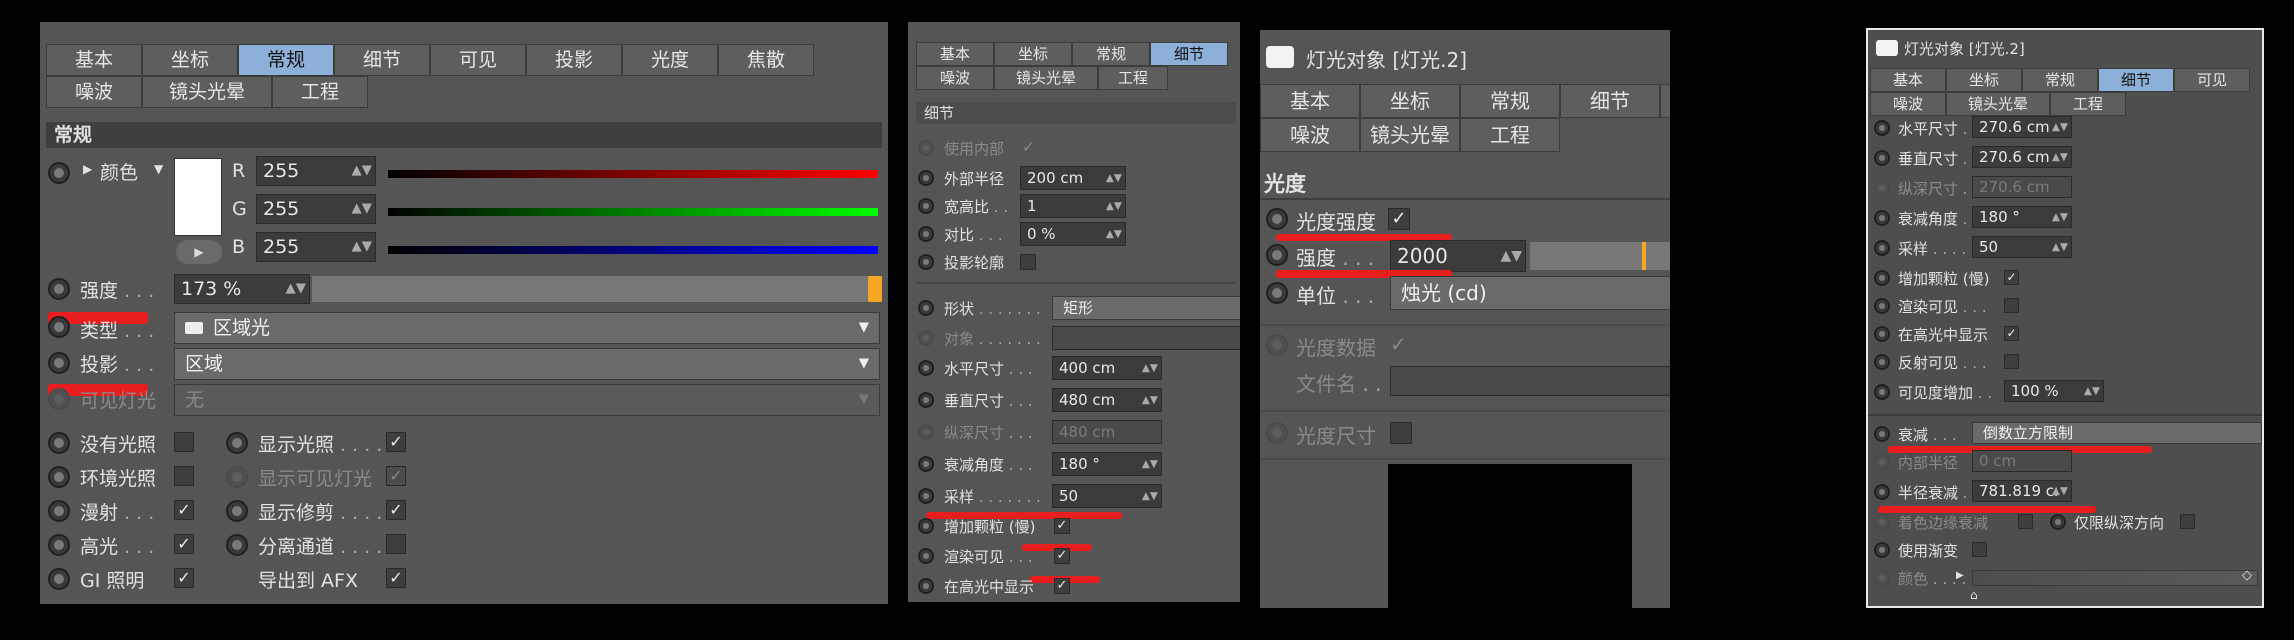 Image resolution: width=2294 pixels, height=640 pixels. I want to click on samples-radio, so click(926, 496).